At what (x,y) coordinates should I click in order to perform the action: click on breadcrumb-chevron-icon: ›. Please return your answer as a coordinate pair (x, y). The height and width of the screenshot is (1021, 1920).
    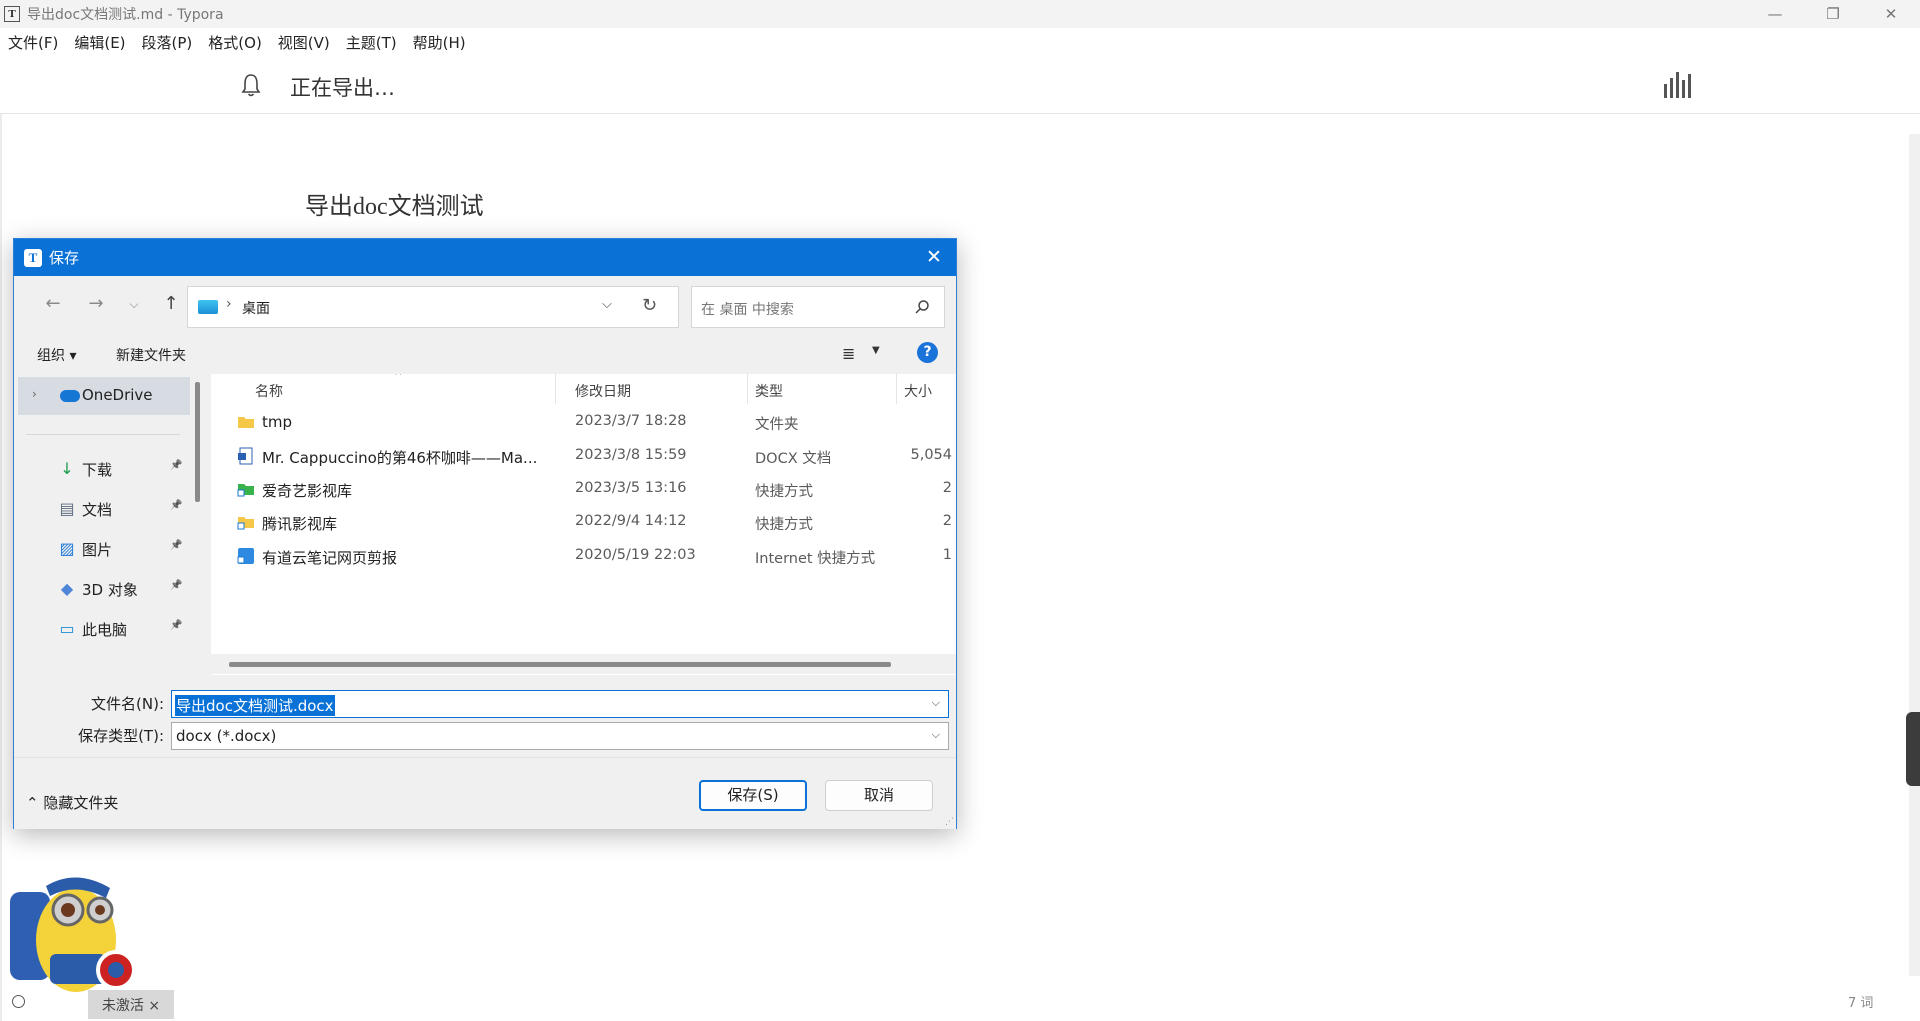
    Looking at the image, I should click on (229, 304).